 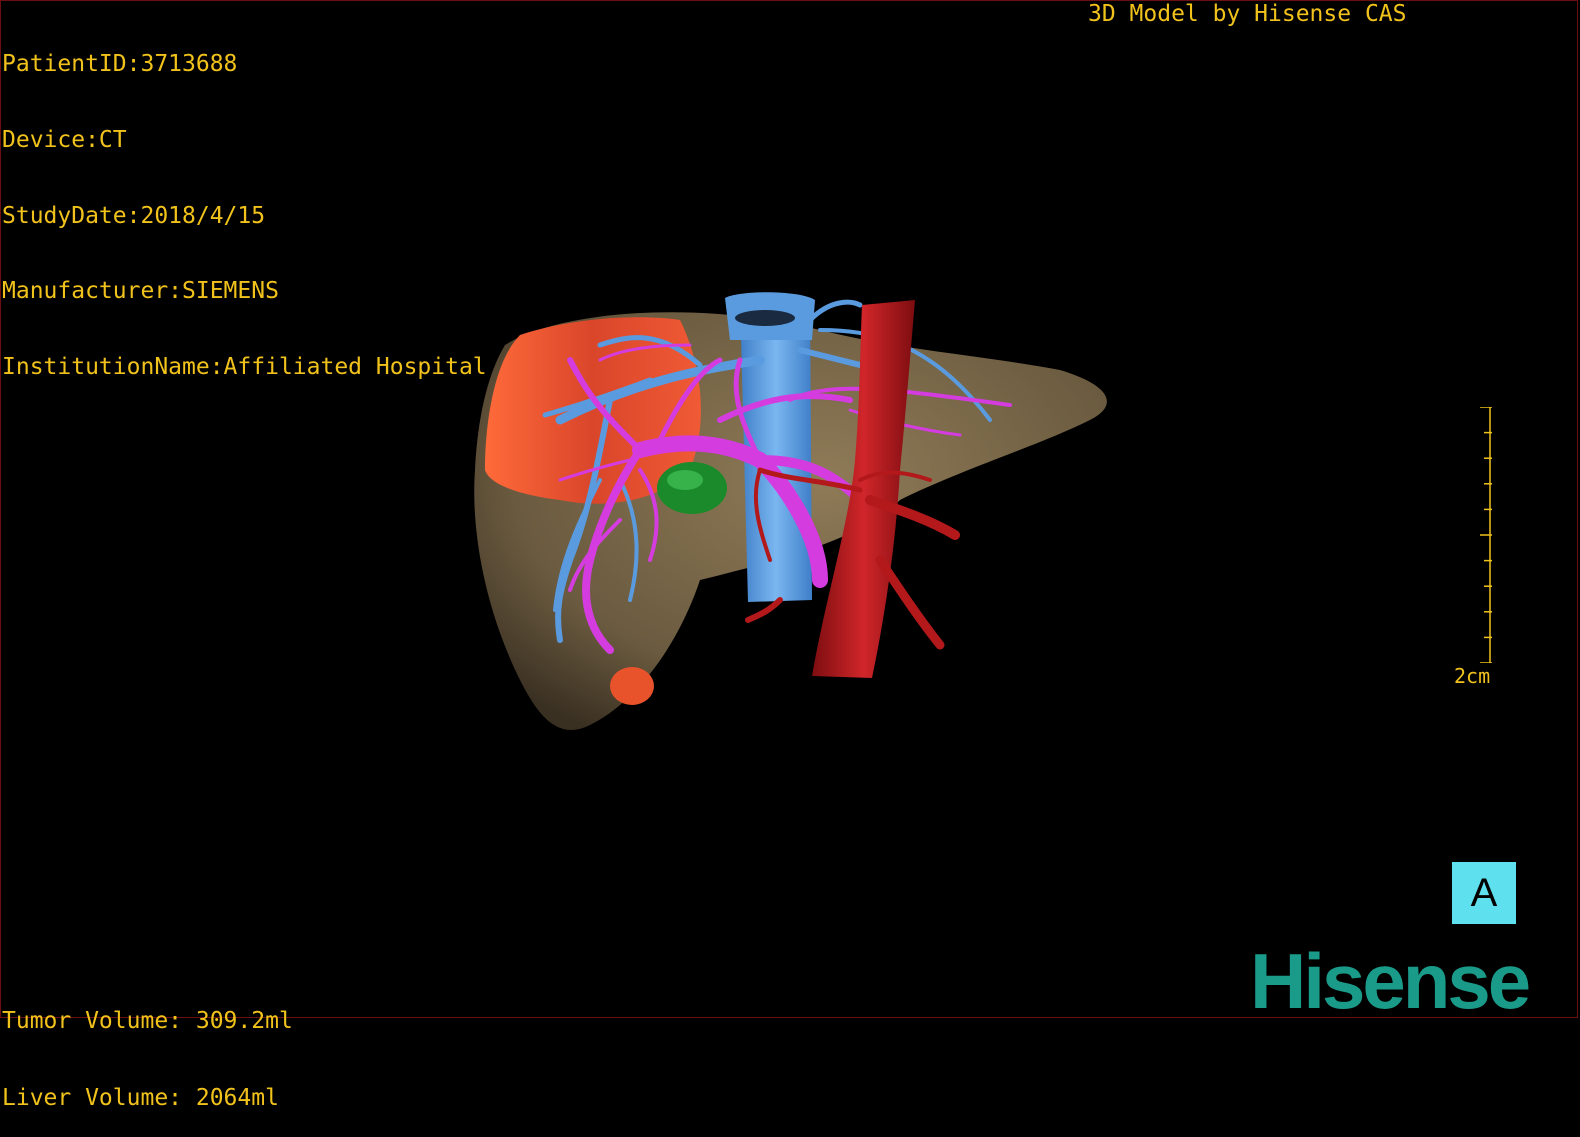 What do you see at coordinates (1472, 676) in the screenshot?
I see `scale-bar-label: 2cm` at bounding box center [1472, 676].